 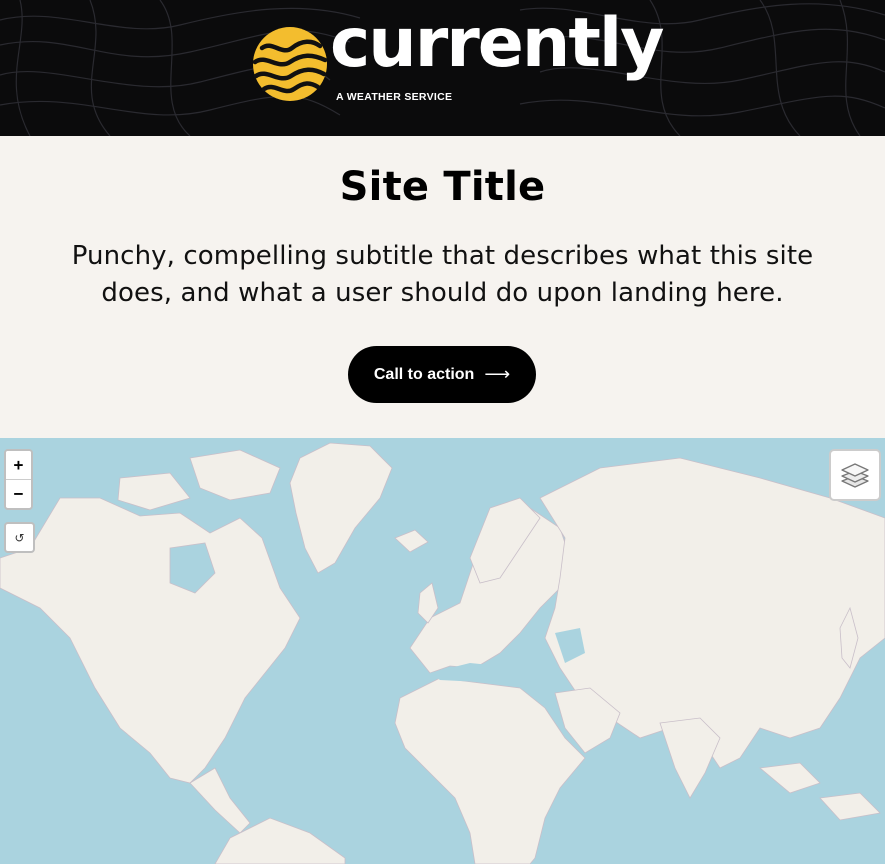 I want to click on africa-landmass, so click(x=490, y=770).